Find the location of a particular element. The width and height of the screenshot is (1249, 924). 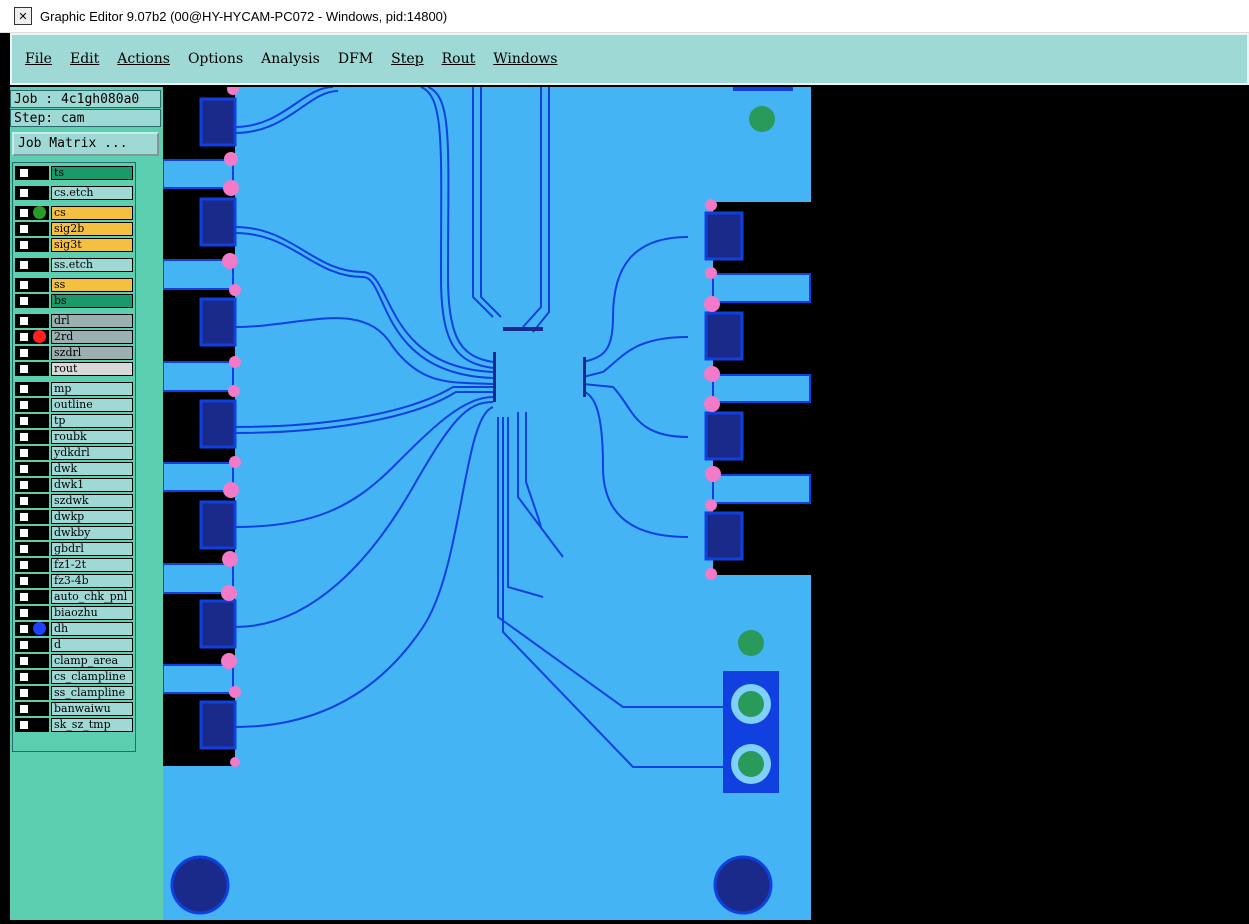

layer-name: szdrl is located at coordinates (92, 353).